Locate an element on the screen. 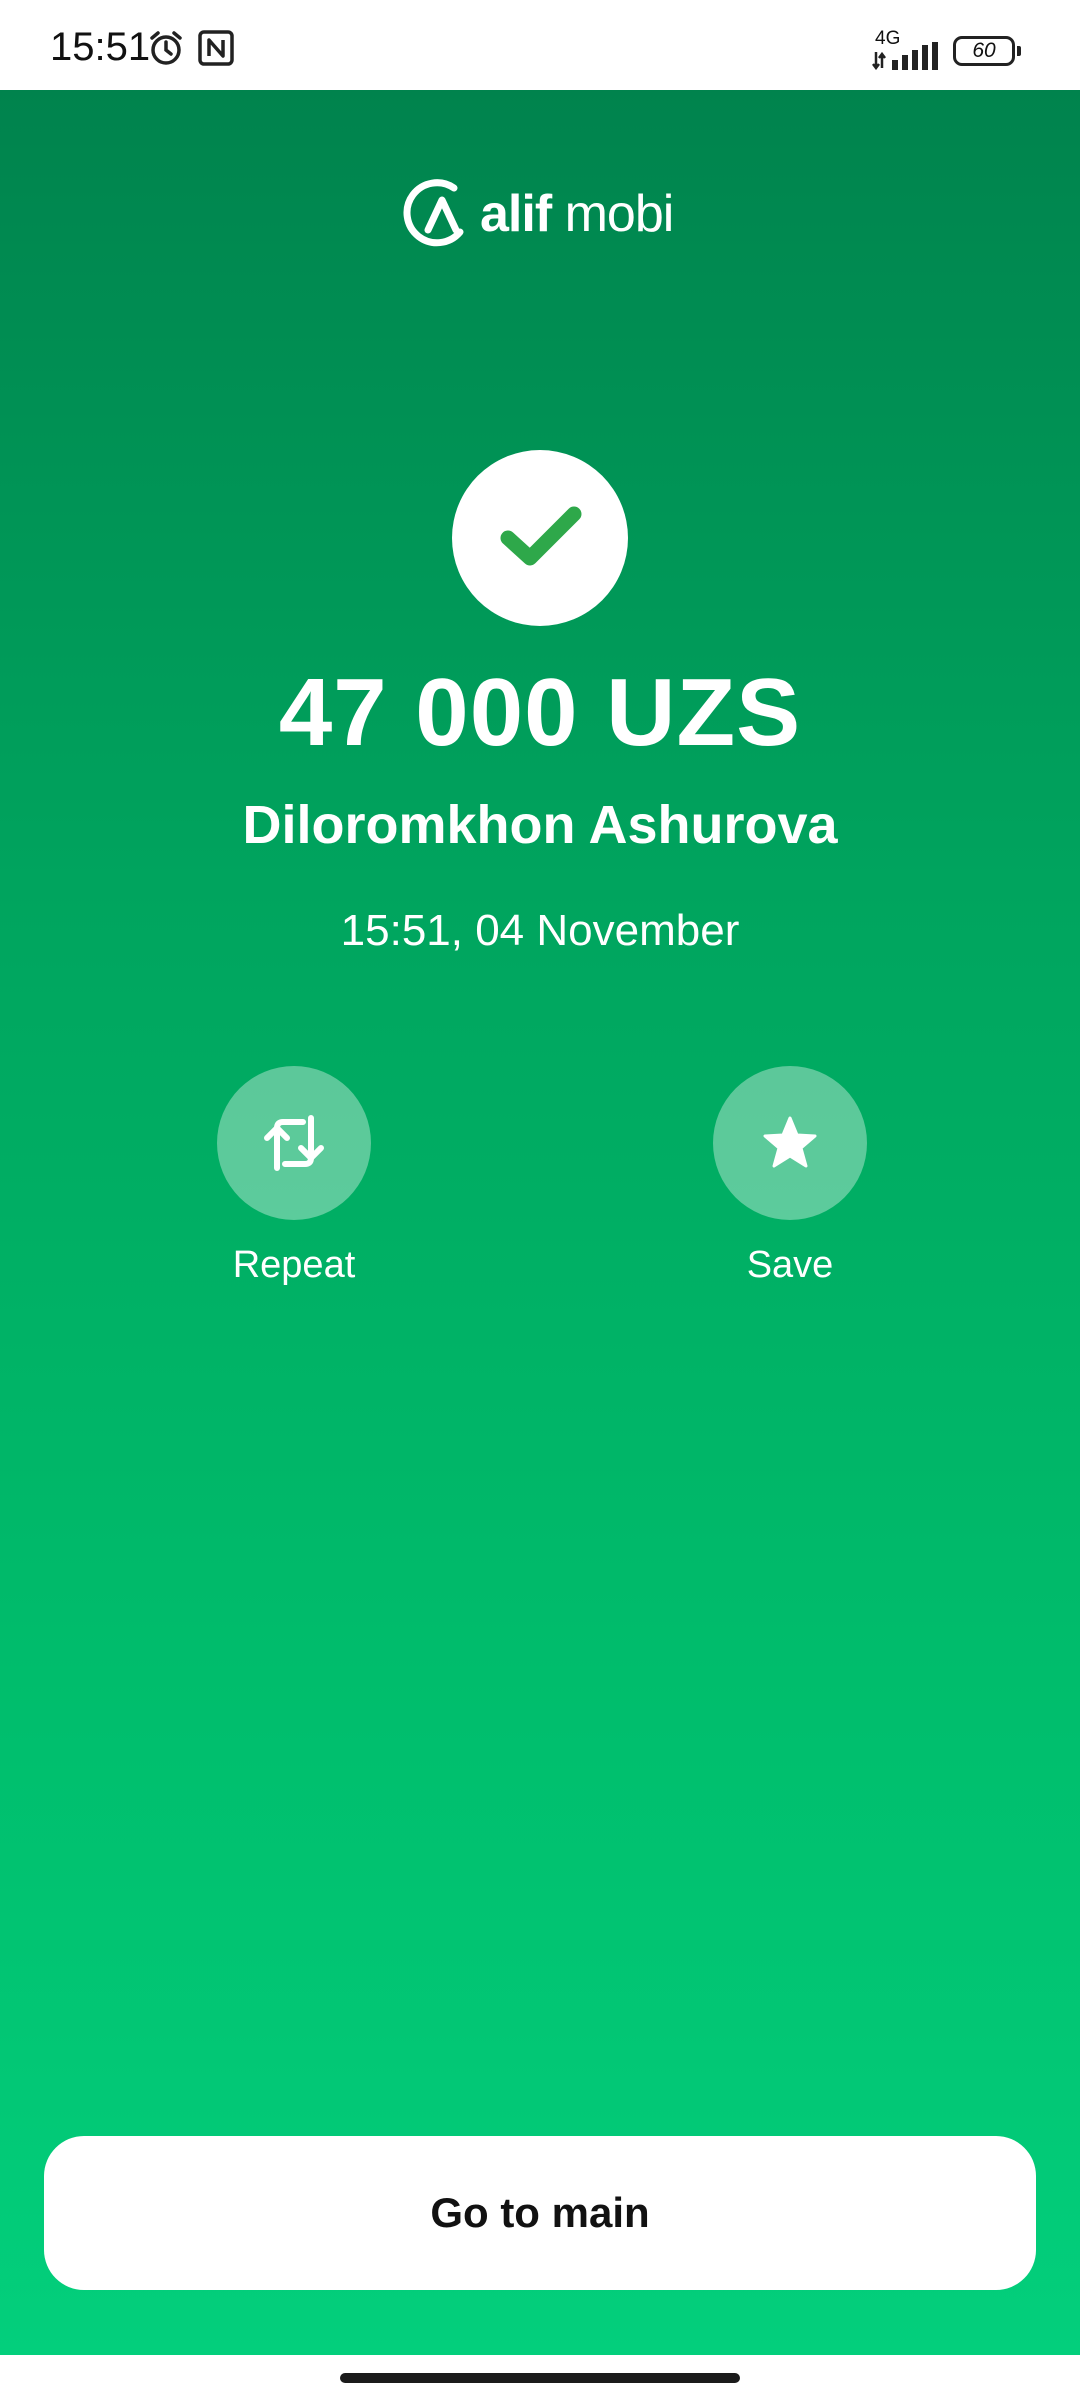 Image resolution: width=1080 pixels, height=2400 pixels. battery-icon: 60 is located at coordinates (987, 51).